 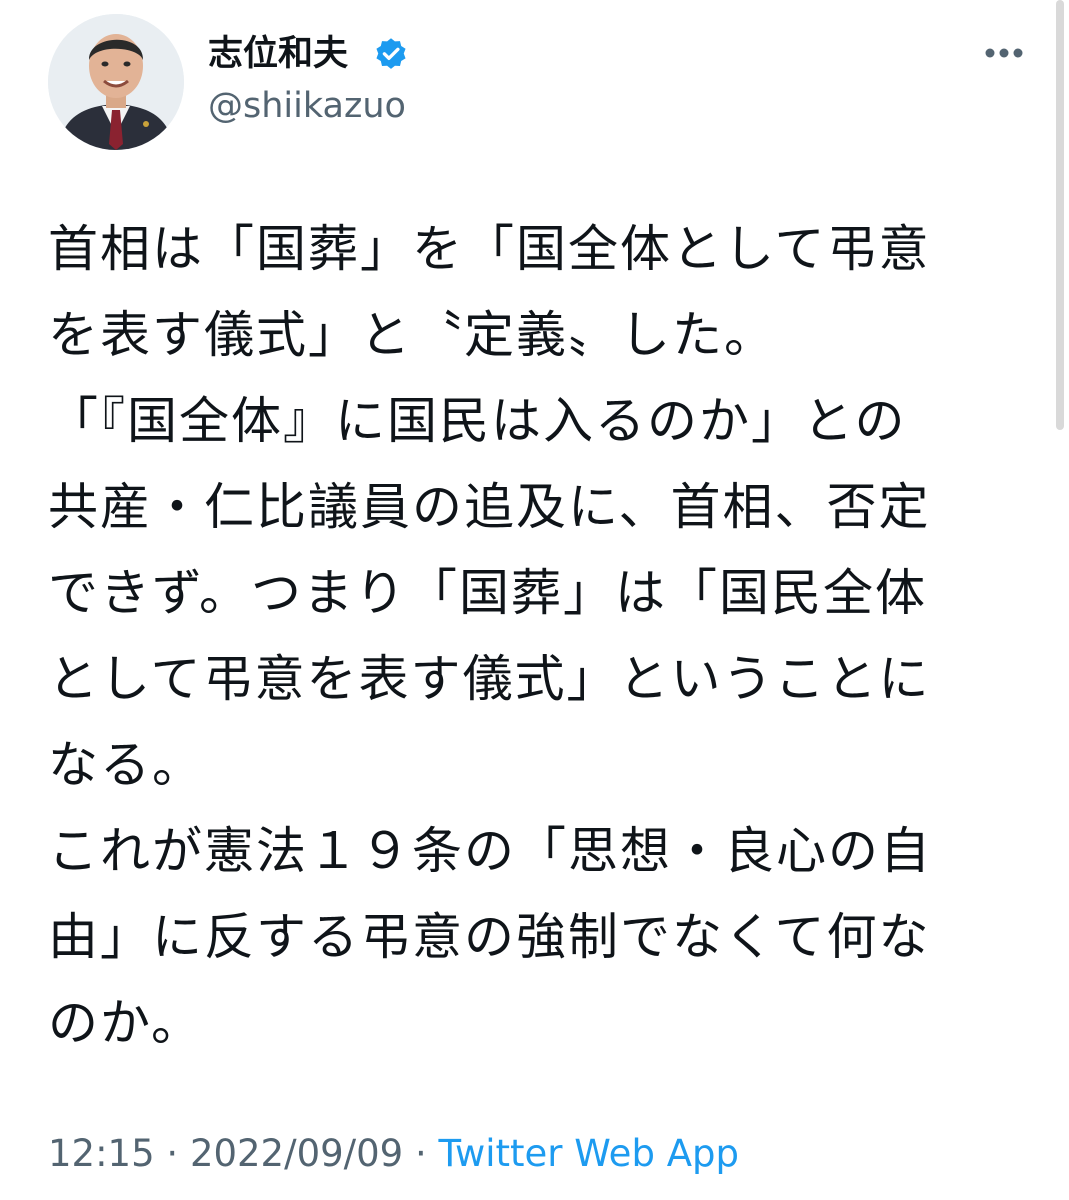 I want to click on handle: @shiikazuo, so click(x=307, y=106).